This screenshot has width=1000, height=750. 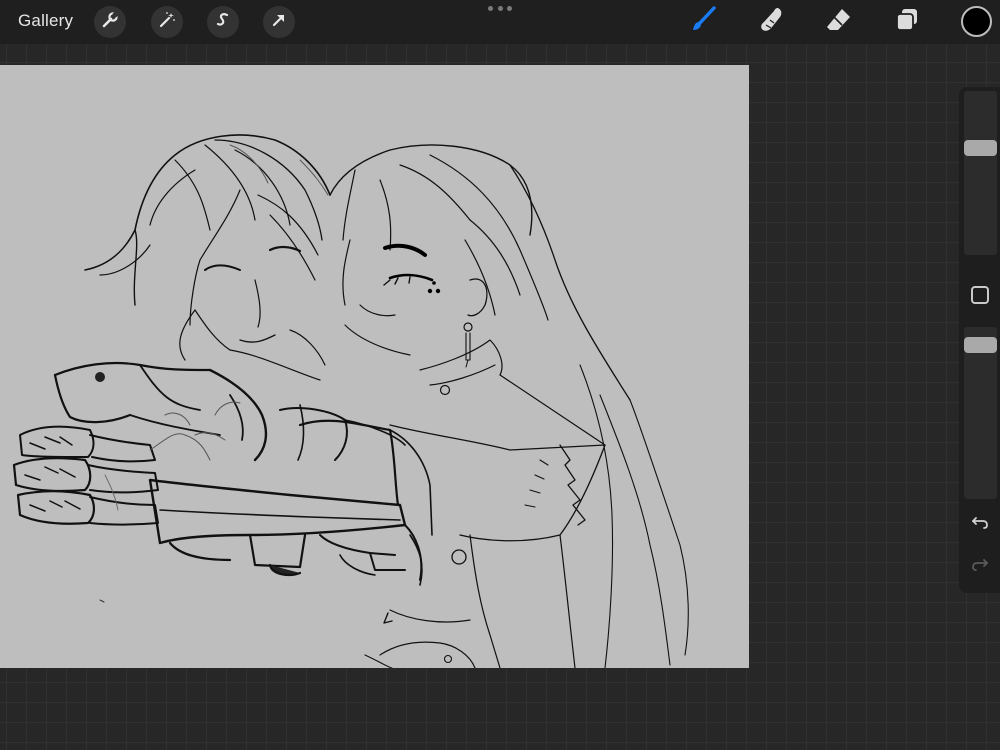 I want to click on brush-size-thumb, so click(x=980, y=148).